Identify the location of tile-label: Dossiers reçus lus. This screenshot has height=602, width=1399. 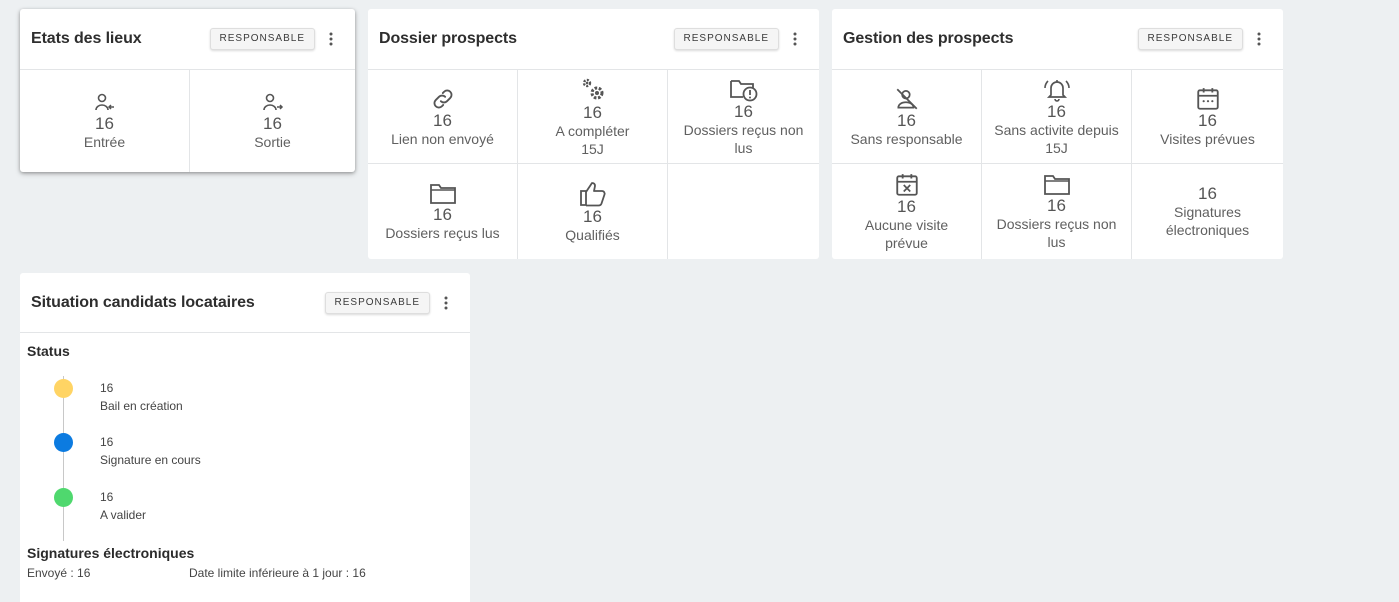
(442, 232).